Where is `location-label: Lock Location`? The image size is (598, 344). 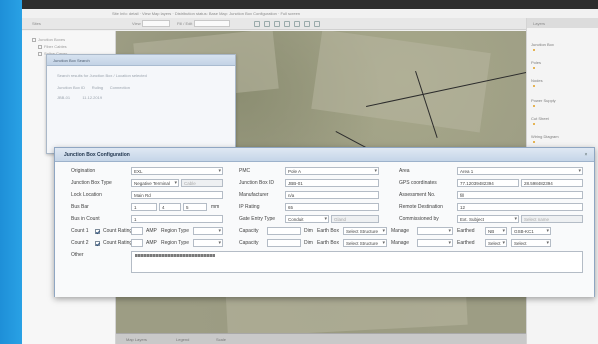
location-label: Lock Location is located at coordinates (86, 195).